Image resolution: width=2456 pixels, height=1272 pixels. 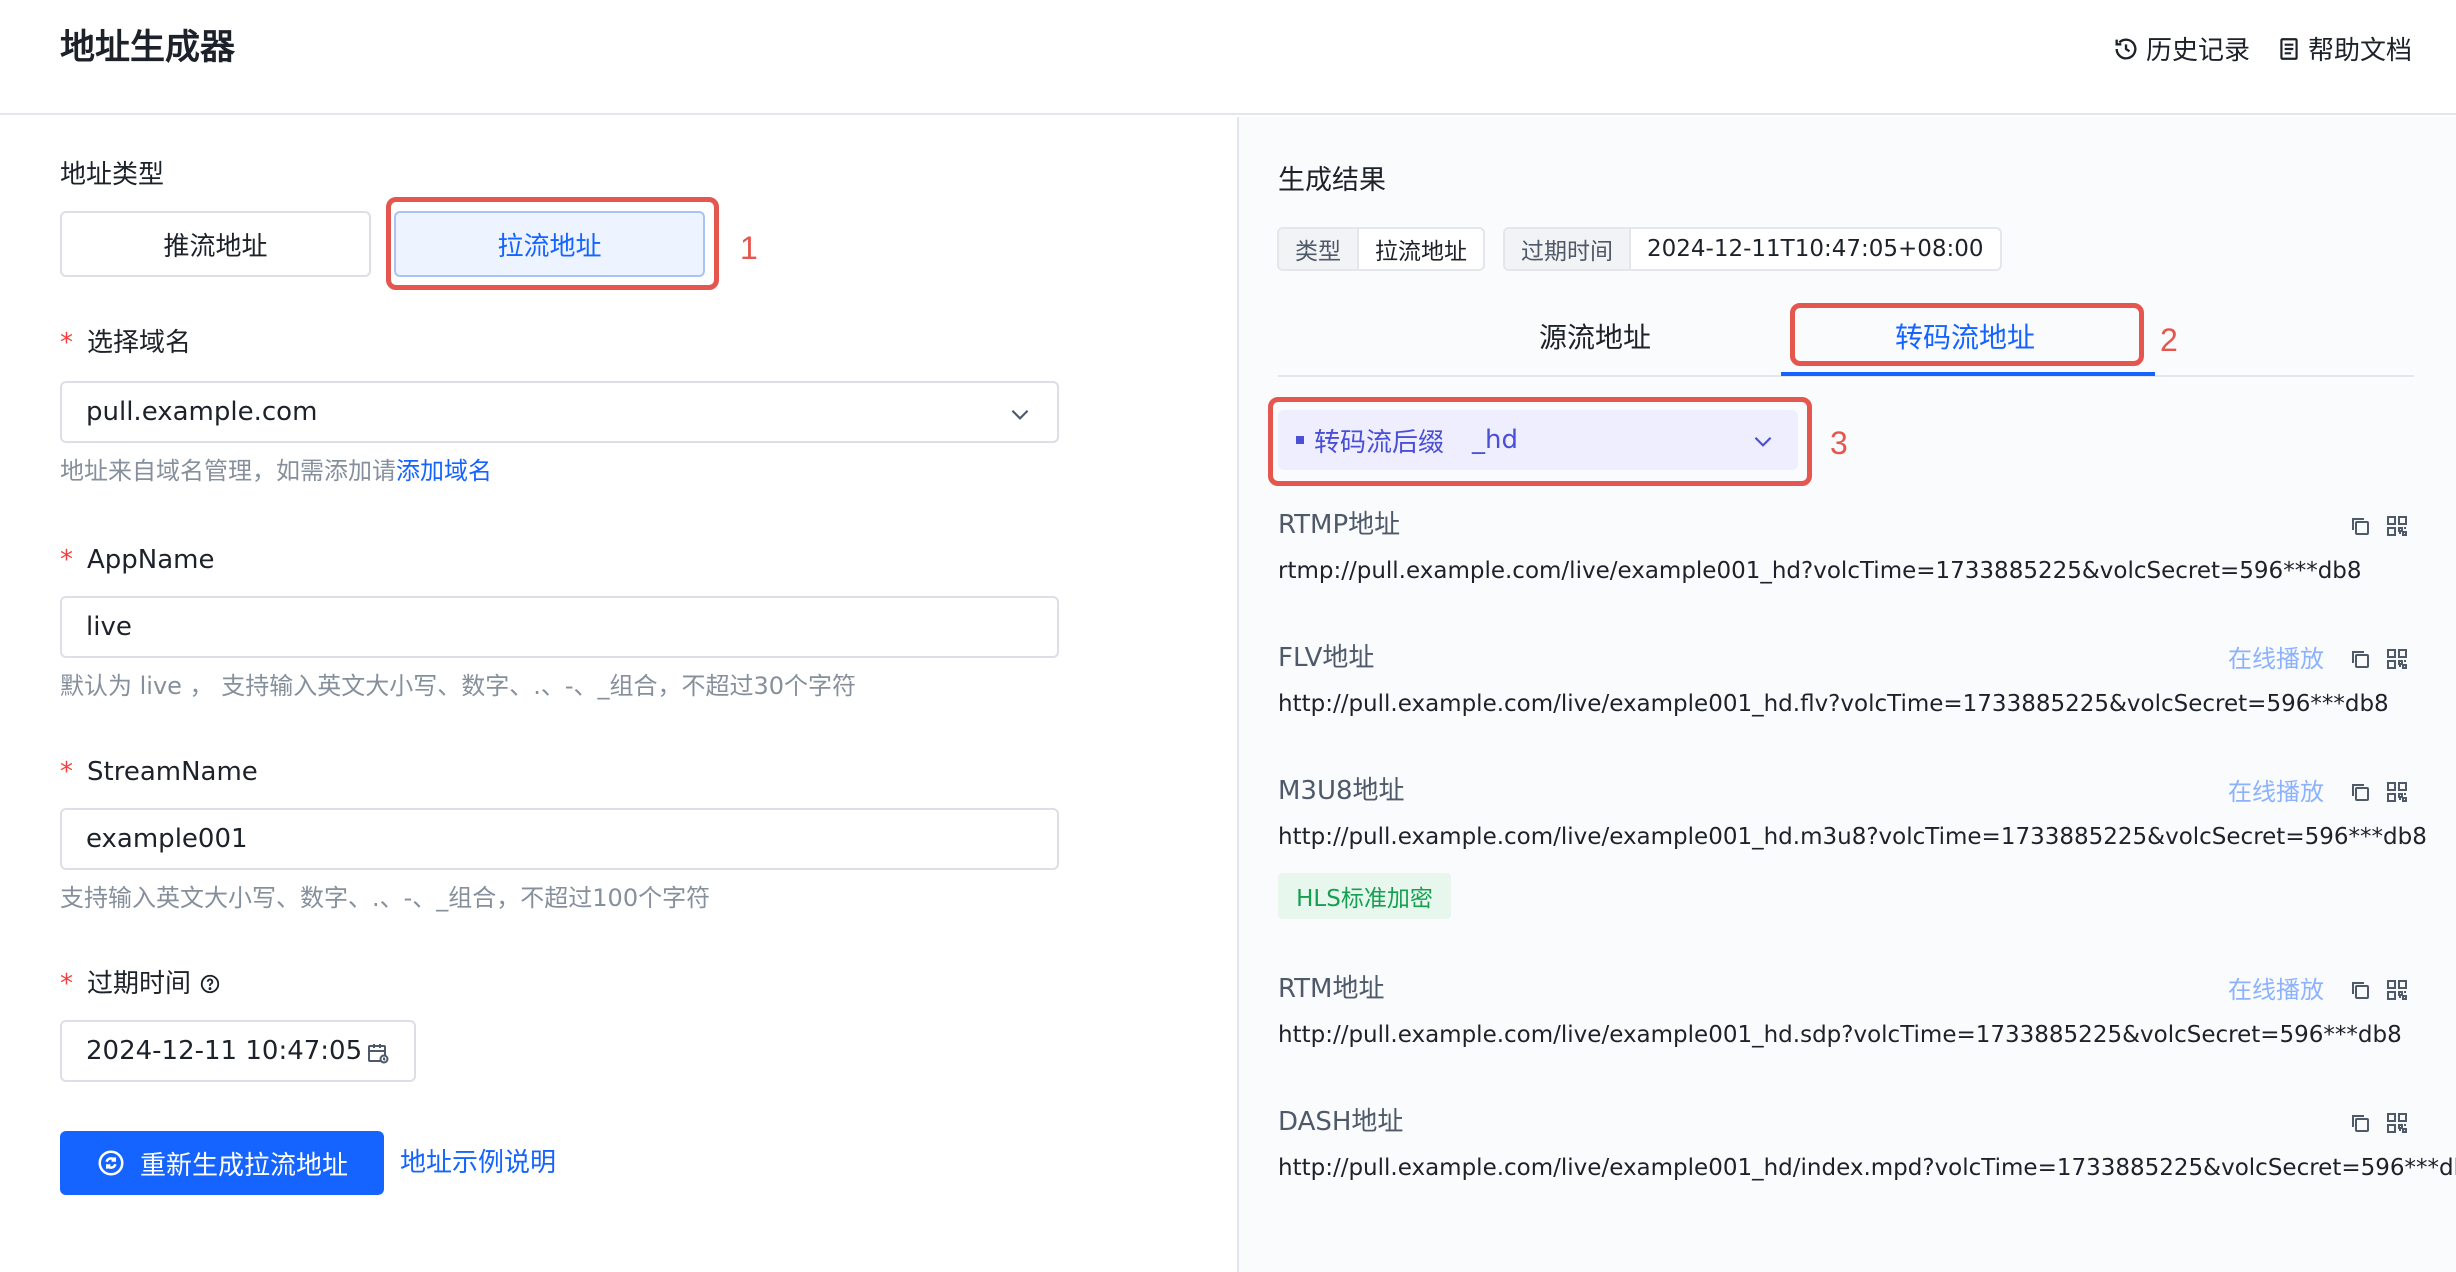 What do you see at coordinates (559, 627) in the screenshot?
I see `appname-input: live` at bounding box center [559, 627].